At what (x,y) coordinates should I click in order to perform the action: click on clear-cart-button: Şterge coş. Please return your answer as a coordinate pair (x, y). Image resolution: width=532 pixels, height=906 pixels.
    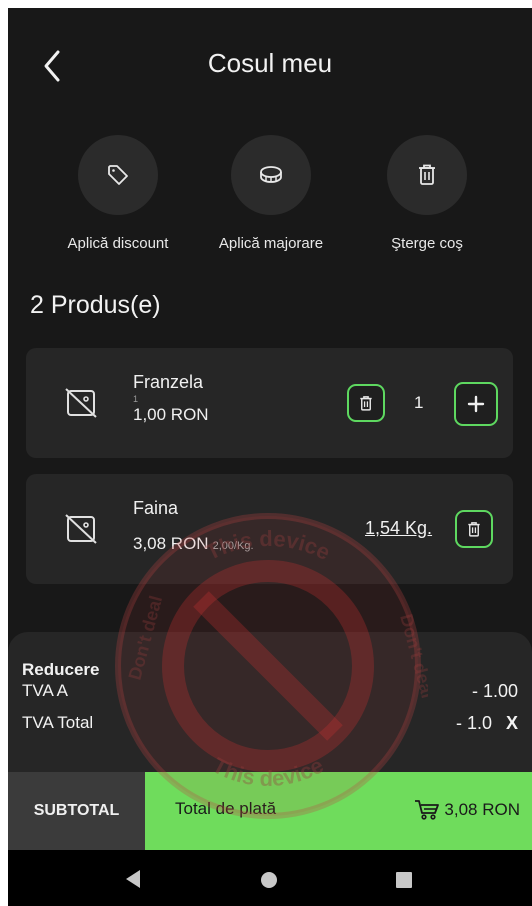
    Looking at the image, I should click on (427, 193).